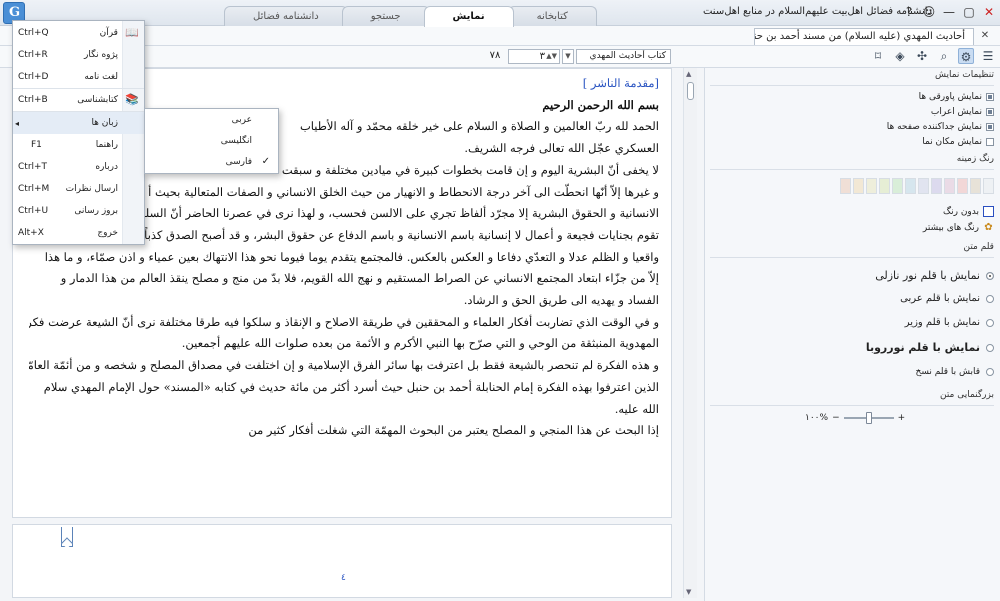 The height and width of the screenshot is (601, 1000). Describe the element at coordinates (238, 162) in the screenshot. I see `language-label: فارسی` at that location.